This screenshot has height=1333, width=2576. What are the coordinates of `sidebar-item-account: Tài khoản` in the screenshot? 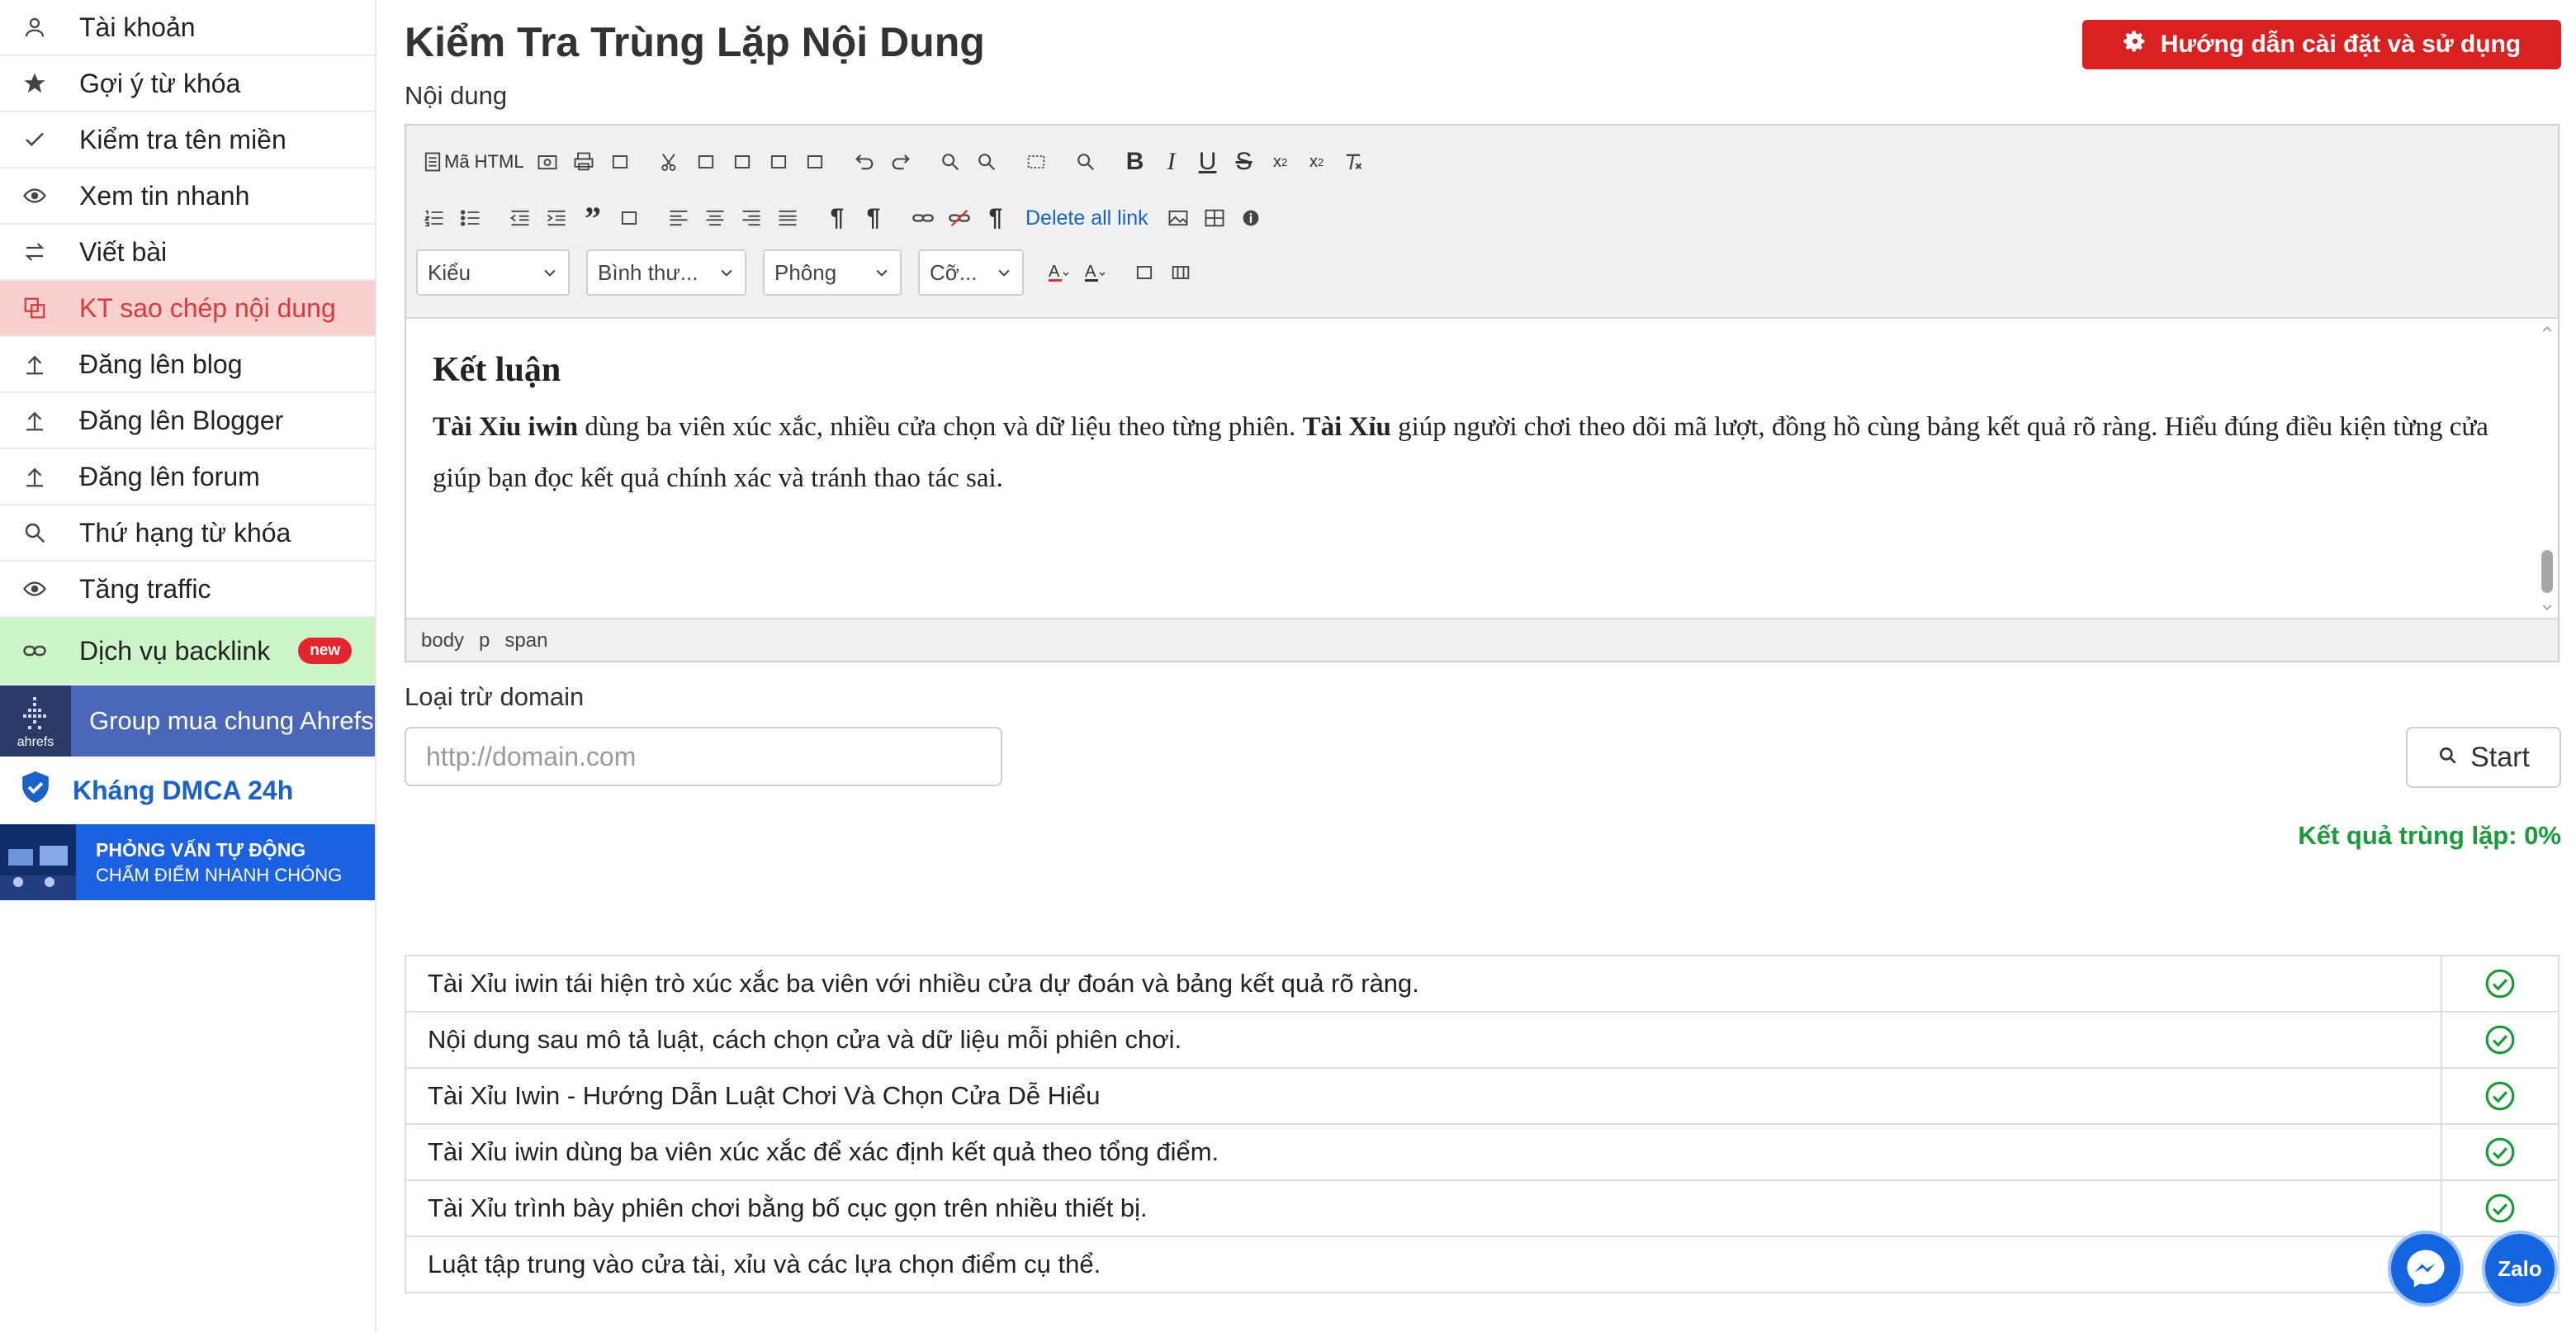 It's located at (187, 28).